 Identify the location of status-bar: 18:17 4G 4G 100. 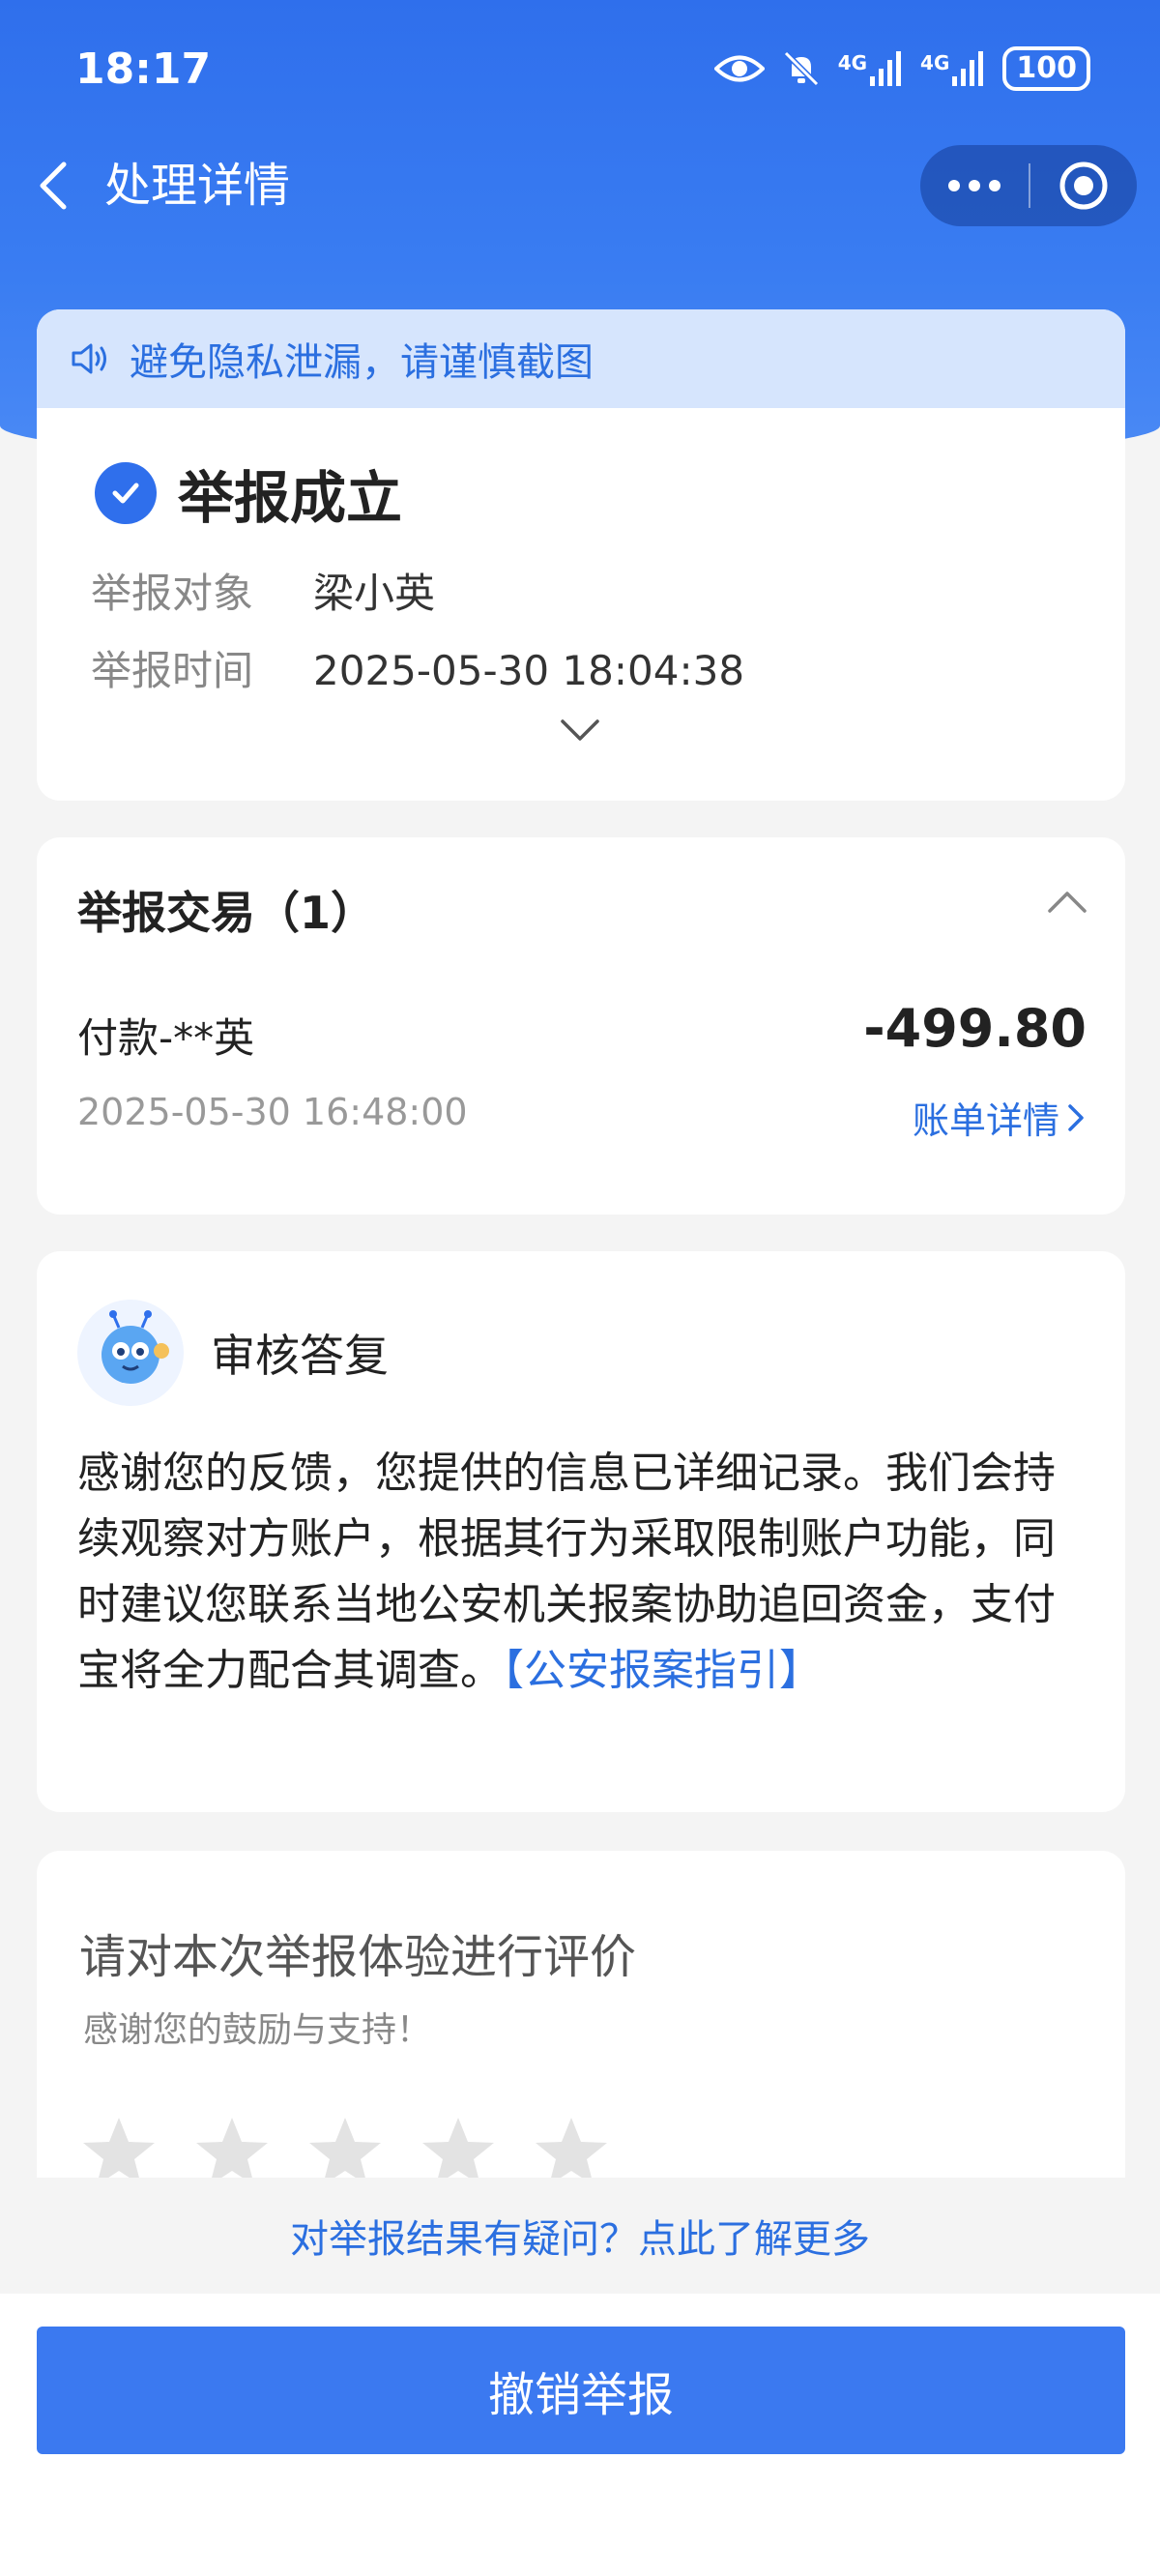
(580, 67).